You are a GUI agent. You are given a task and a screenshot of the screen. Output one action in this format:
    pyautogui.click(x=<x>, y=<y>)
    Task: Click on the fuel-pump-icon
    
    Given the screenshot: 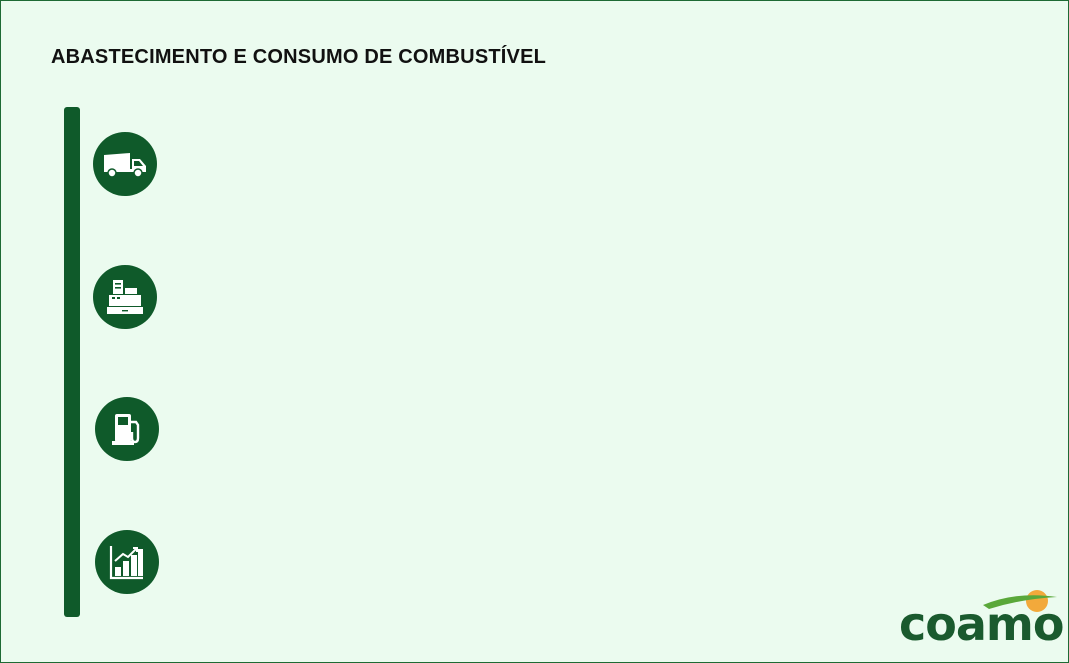 What is the action you would take?
    pyautogui.click(x=127, y=429)
    